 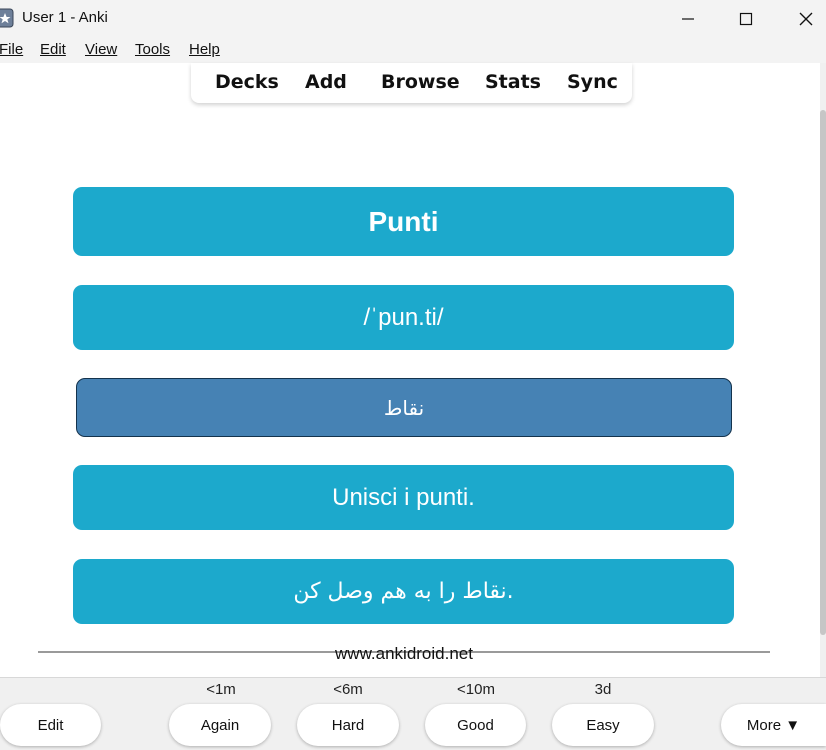 I want to click on hard-button: Hard, so click(x=348, y=725).